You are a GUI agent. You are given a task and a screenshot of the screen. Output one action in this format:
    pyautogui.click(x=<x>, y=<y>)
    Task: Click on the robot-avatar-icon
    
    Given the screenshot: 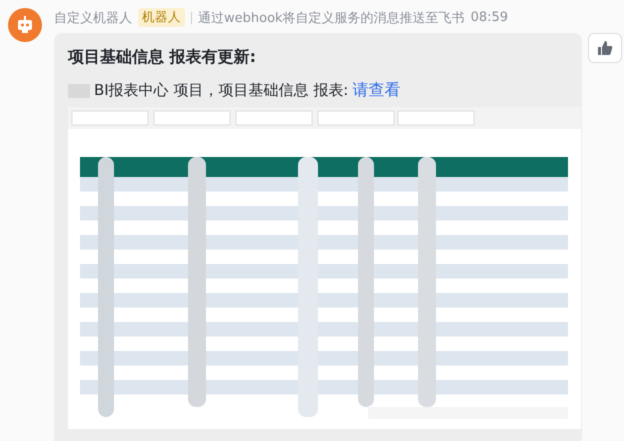 What is the action you would take?
    pyautogui.click(x=25, y=25)
    